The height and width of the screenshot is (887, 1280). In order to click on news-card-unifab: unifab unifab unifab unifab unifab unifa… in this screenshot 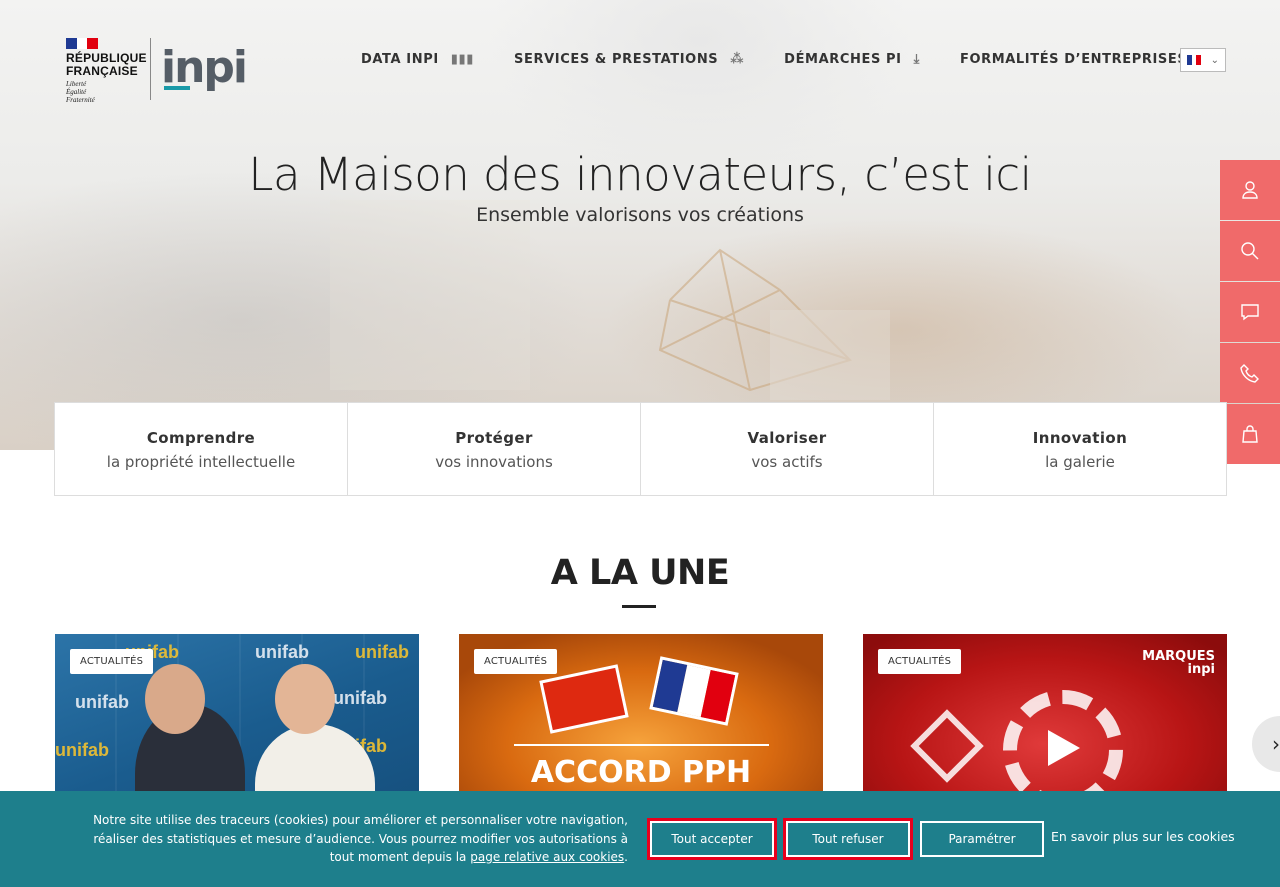, I will do `click(237, 719)`.